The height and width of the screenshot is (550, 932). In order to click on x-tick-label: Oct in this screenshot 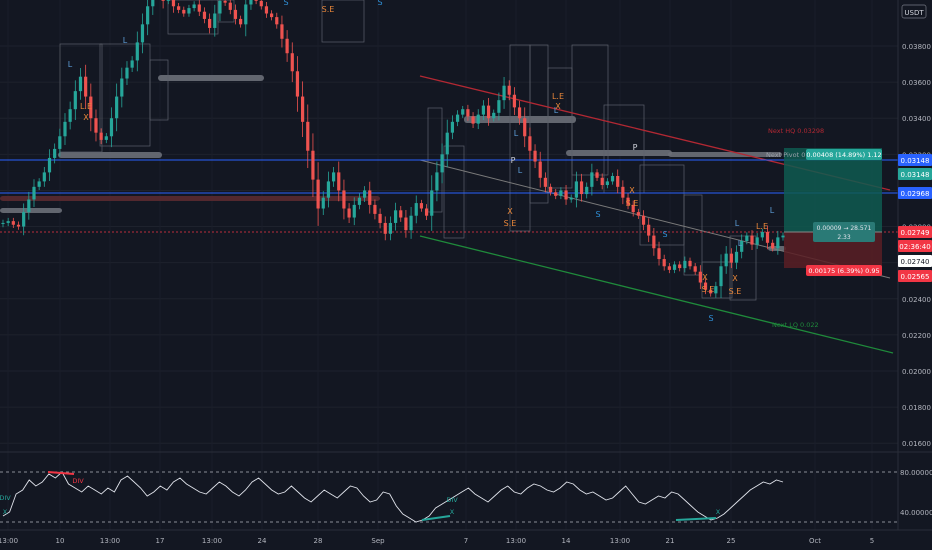, I will do `click(815, 541)`.